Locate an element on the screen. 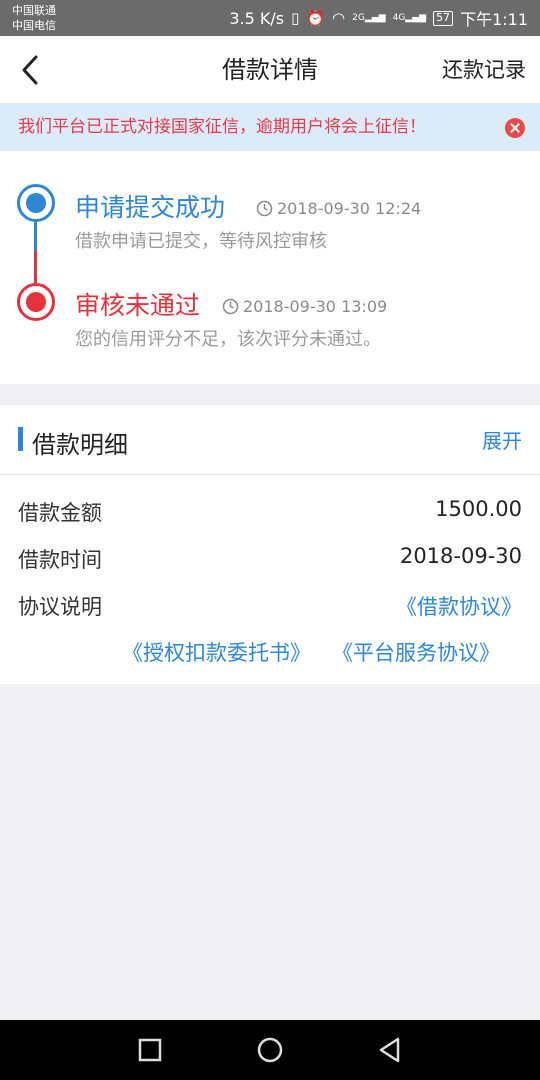 This screenshot has height=1080, width=540. loan-amount-value: 1500.00 is located at coordinates (478, 509).